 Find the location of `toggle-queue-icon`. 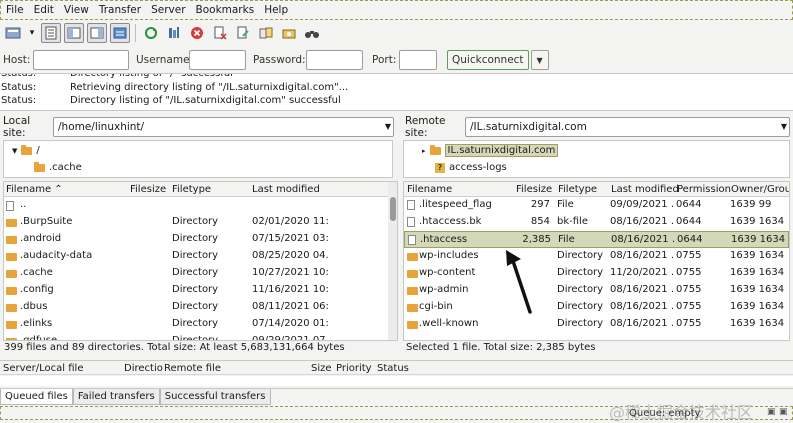

toggle-queue-icon is located at coordinates (120, 33).